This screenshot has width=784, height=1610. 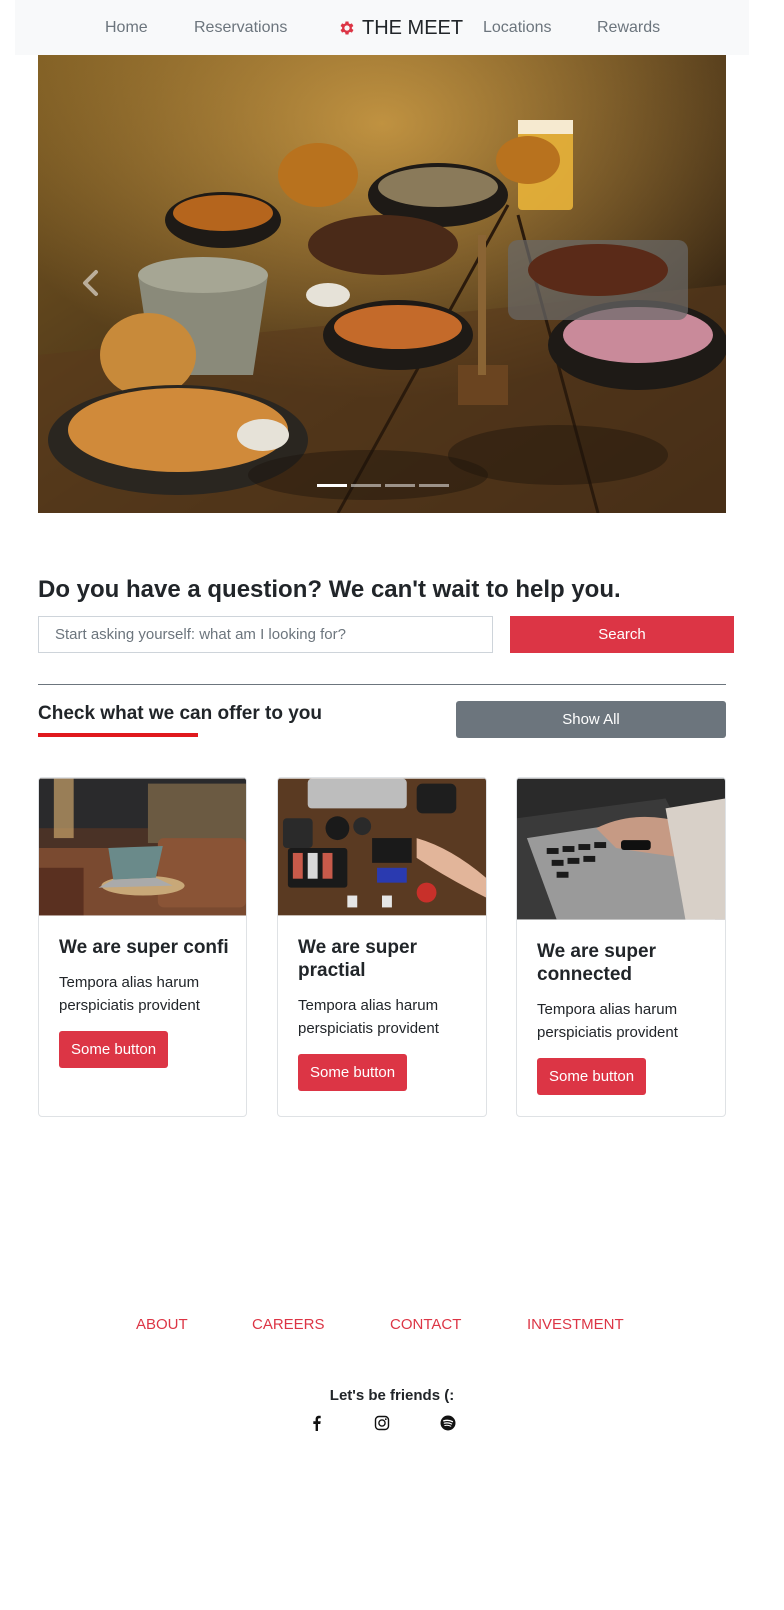 I want to click on instagram-icon, so click(x=382, y=1423).